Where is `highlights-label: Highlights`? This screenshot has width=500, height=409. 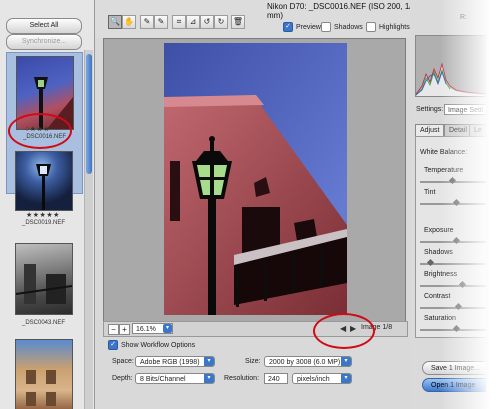
highlights-label: Highlights is located at coordinates (394, 27).